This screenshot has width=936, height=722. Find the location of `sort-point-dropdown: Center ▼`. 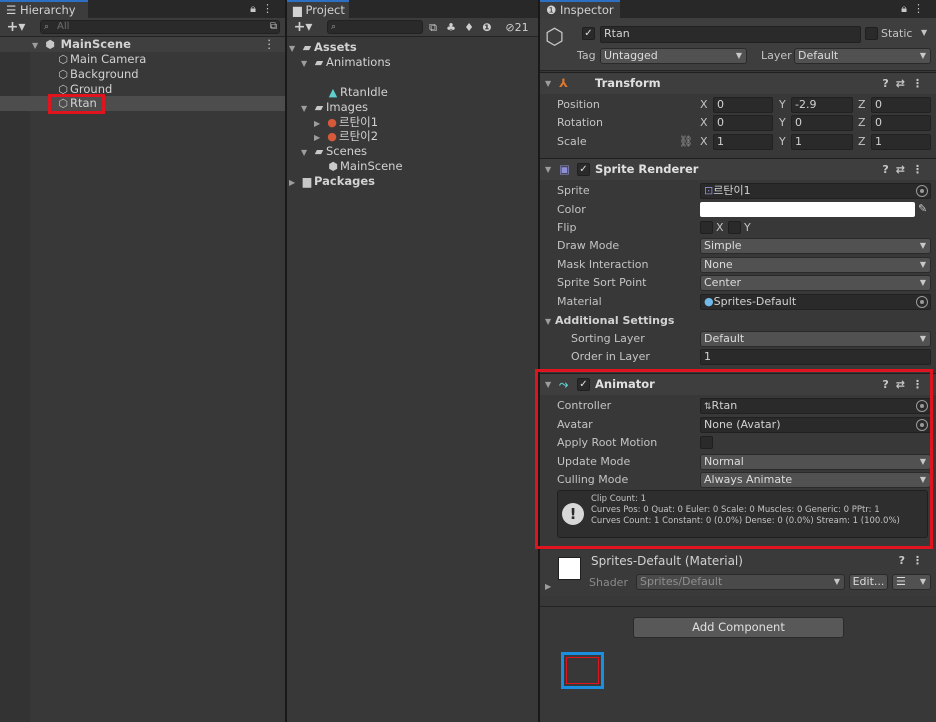

sort-point-dropdown: Center ▼ is located at coordinates (815, 283).